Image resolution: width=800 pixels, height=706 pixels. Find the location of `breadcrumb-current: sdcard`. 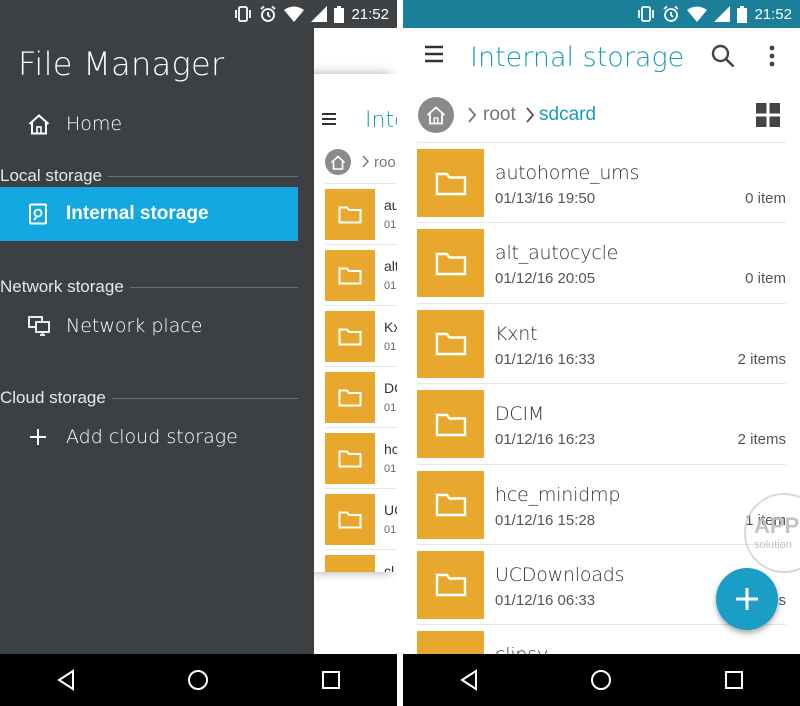

breadcrumb-current: sdcard is located at coordinates (567, 115).